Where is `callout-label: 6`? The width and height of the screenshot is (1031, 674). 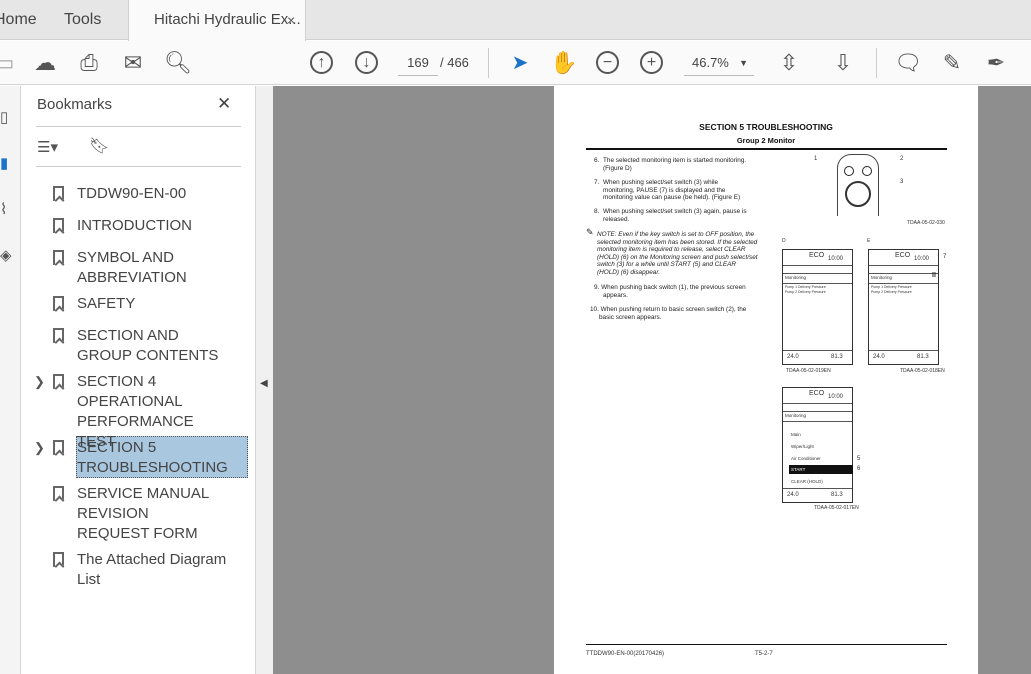 callout-label: 6 is located at coordinates (859, 469).